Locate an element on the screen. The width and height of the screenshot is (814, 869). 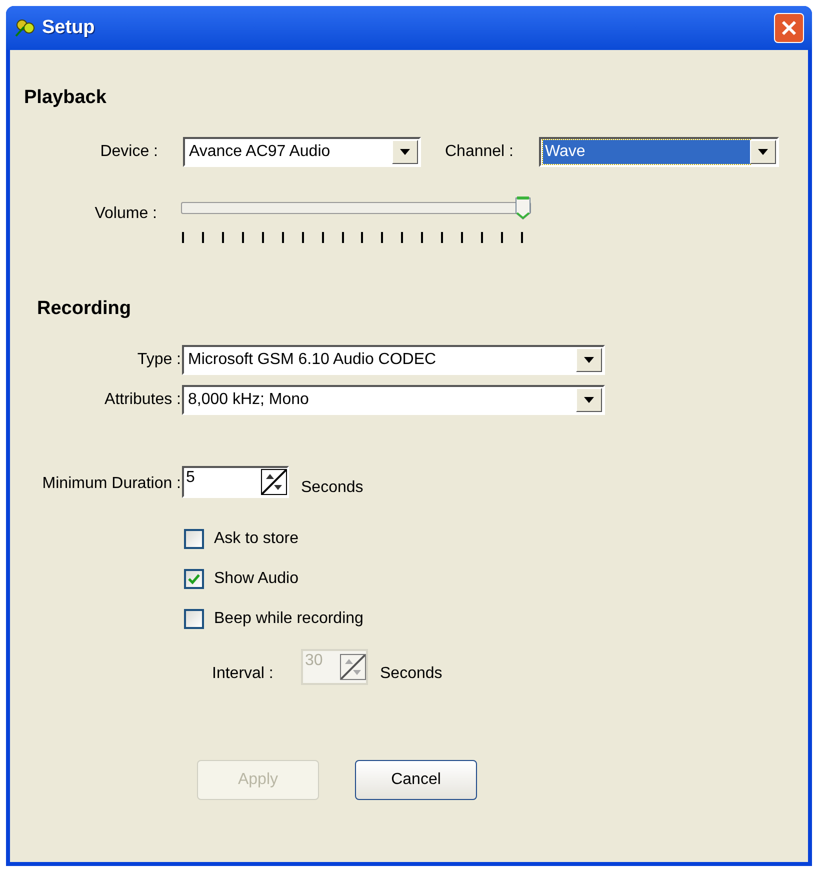
checkbox-label: Ask to store is located at coordinates (256, 539).